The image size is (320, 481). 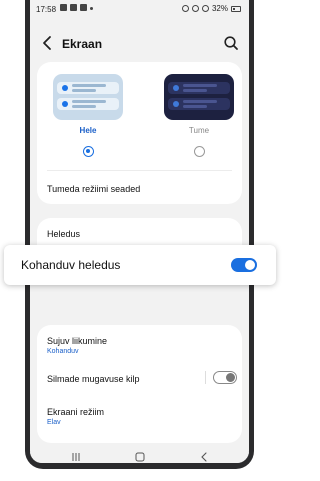 What do you see at coordinates (63, 7) in the screenshot?
I see `settings-notification-icon` at bounding box center [63, 7].